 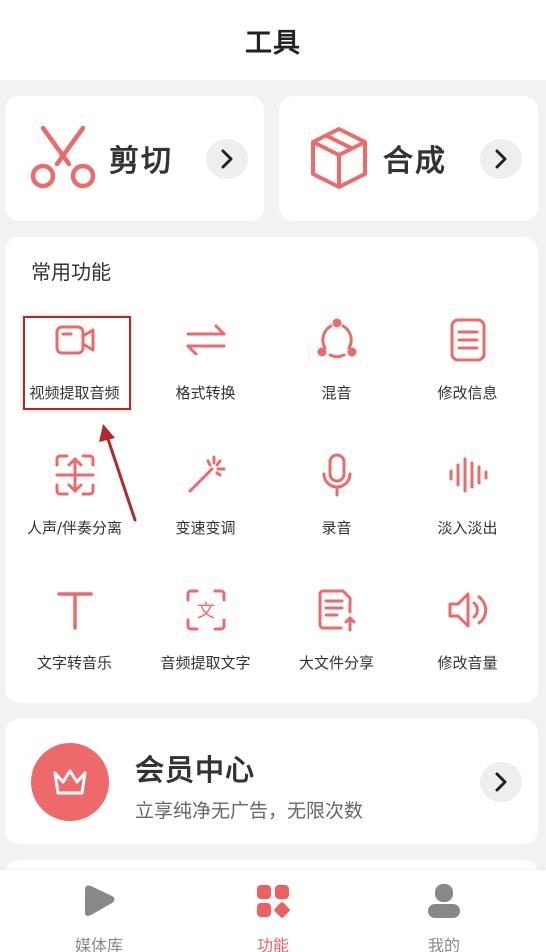 I want to click on merge-label: 合成, so click(x=415, y=161).